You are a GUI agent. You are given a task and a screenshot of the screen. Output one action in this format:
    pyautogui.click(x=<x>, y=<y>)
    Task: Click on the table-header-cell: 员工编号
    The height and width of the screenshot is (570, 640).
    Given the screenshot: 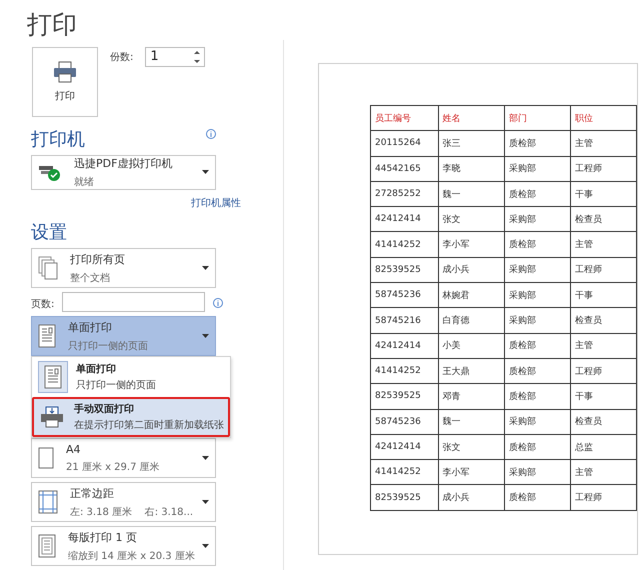 What is the action you would take?
    pyautogui.click(x=404, y=118)
    